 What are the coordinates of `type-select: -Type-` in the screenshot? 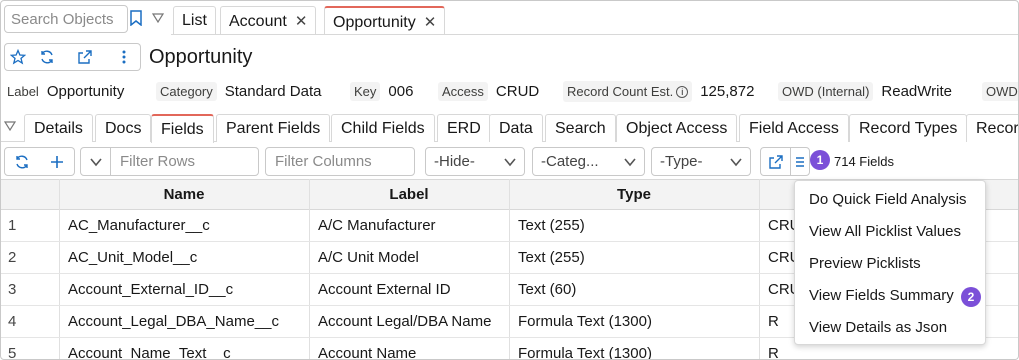 It's located at (701, 161).